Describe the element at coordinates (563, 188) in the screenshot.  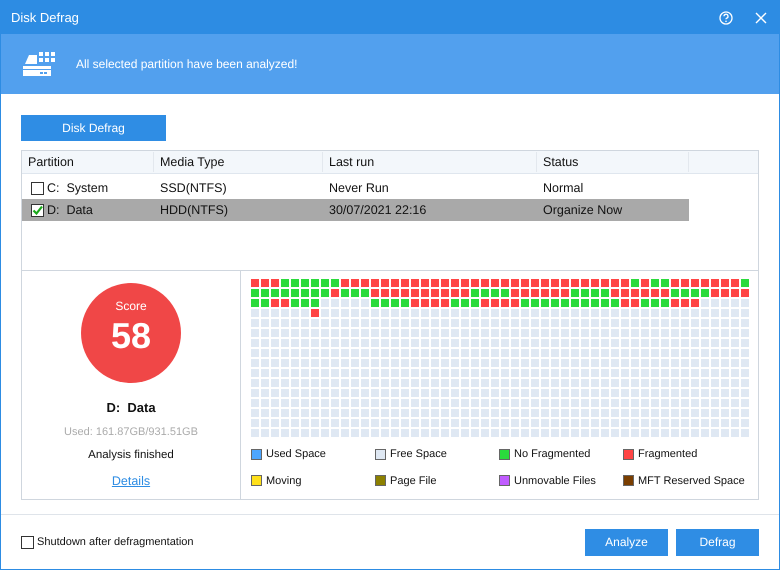
I see `table-cell-text: Normal` at that location.